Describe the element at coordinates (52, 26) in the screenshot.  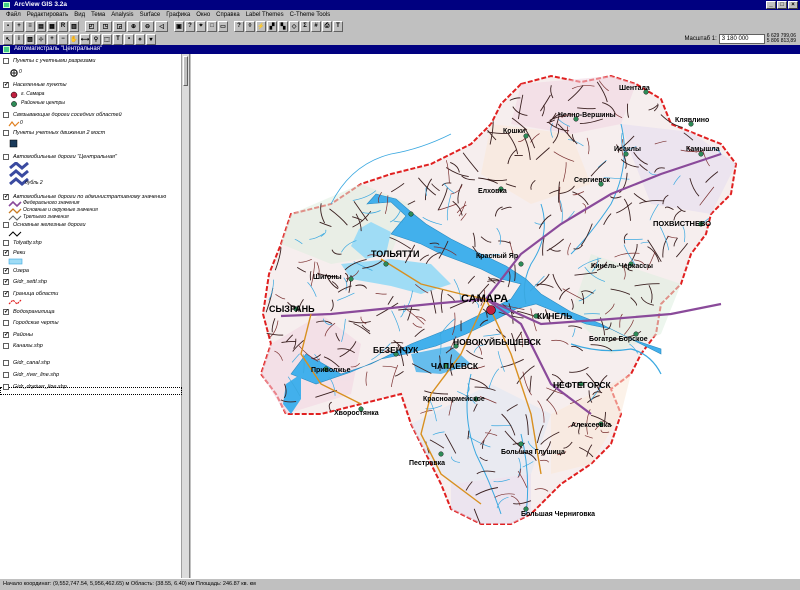
I see `table-icon: ▦` at that location.